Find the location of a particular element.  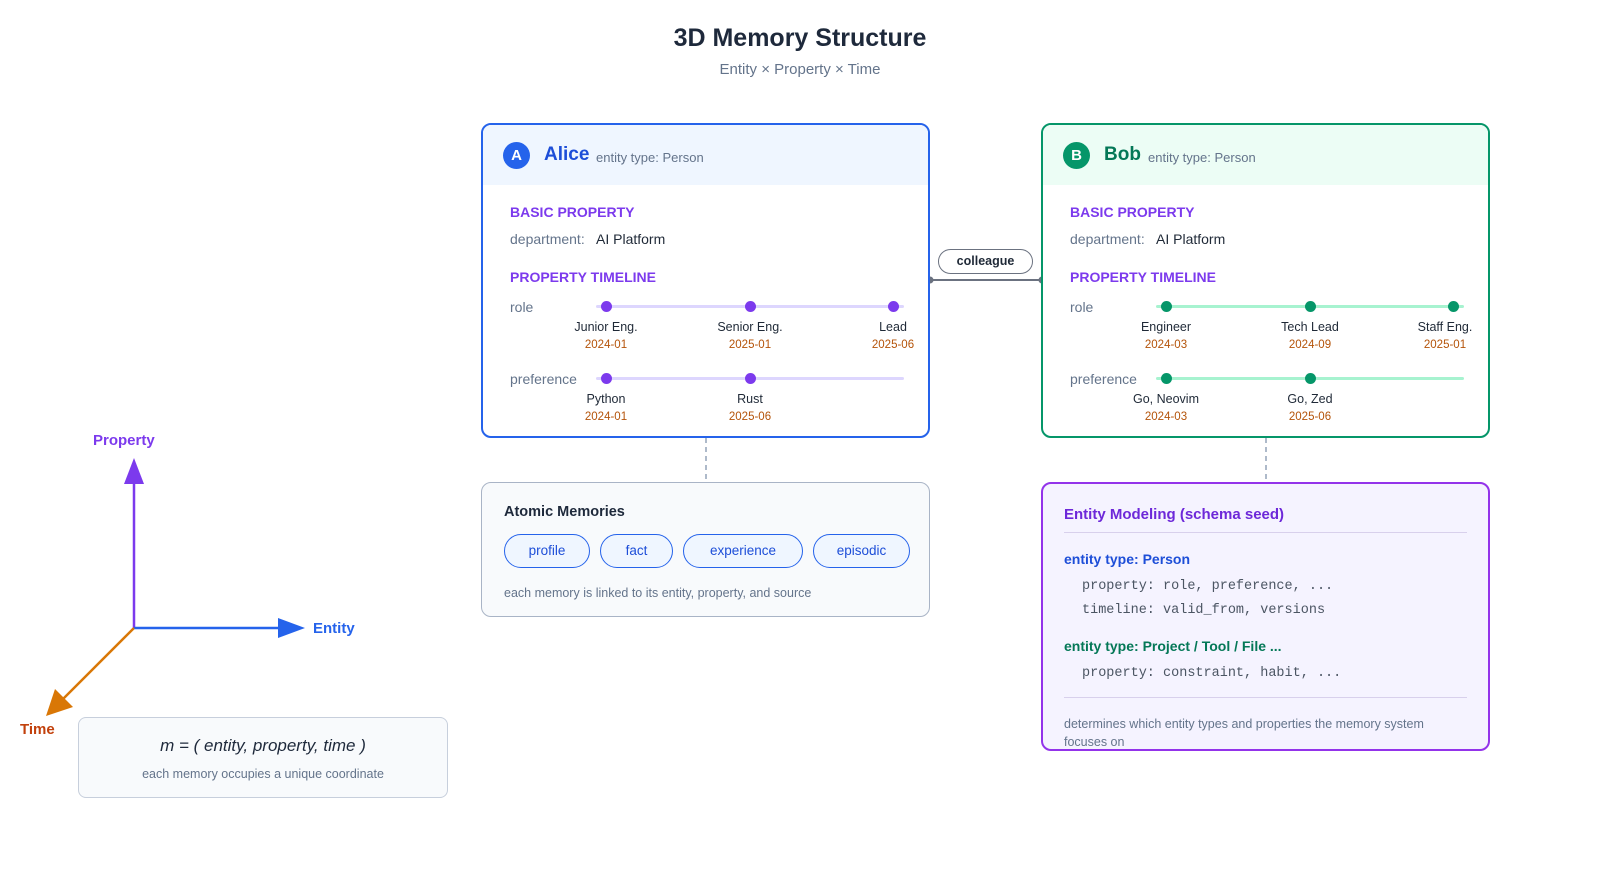

formula-equation: m = ( entity, property, time ) is located at coordinates (263, 745).